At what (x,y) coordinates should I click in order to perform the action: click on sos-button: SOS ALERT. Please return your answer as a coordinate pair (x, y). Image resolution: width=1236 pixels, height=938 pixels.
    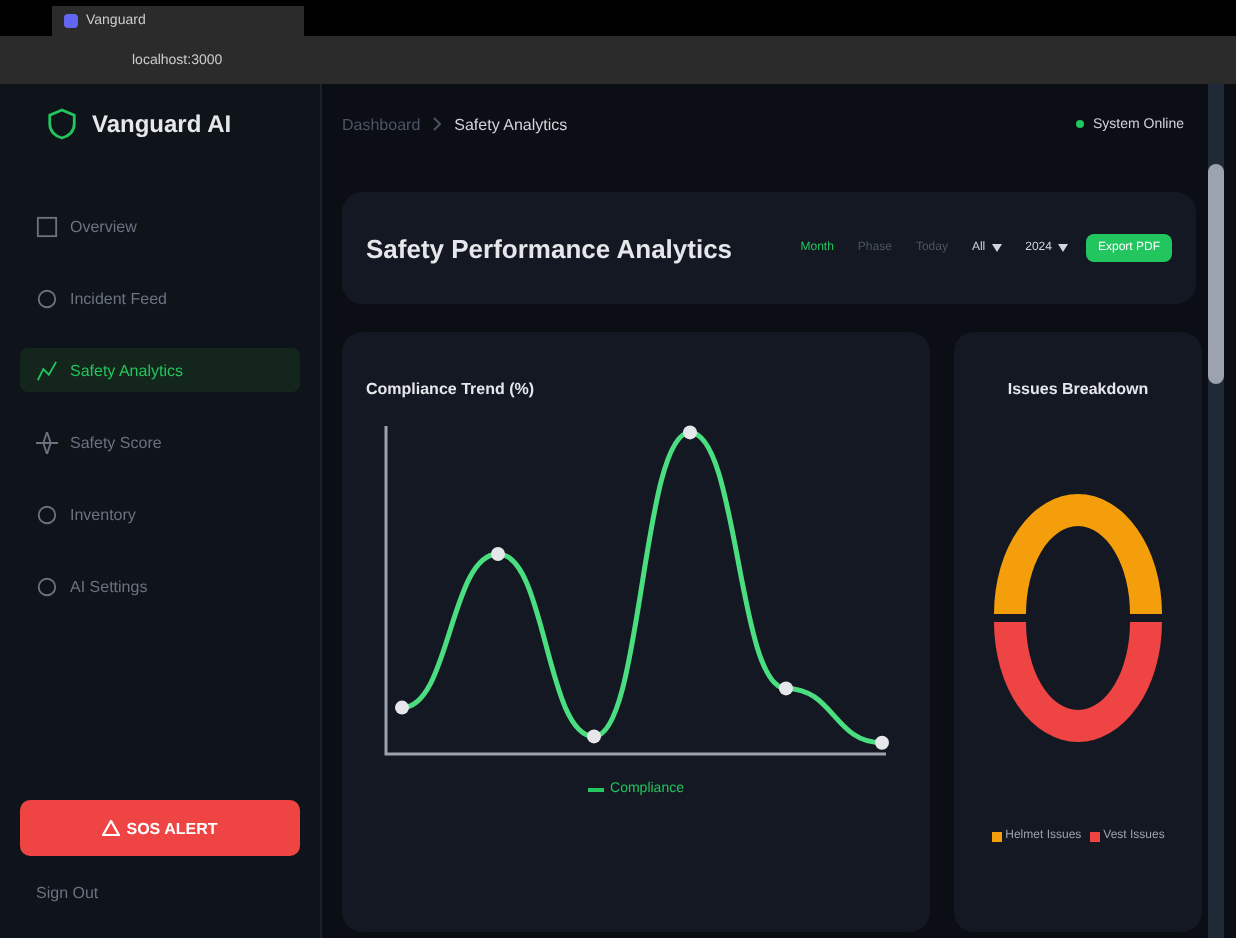
    Looking at the image, I should click on (160, 828).